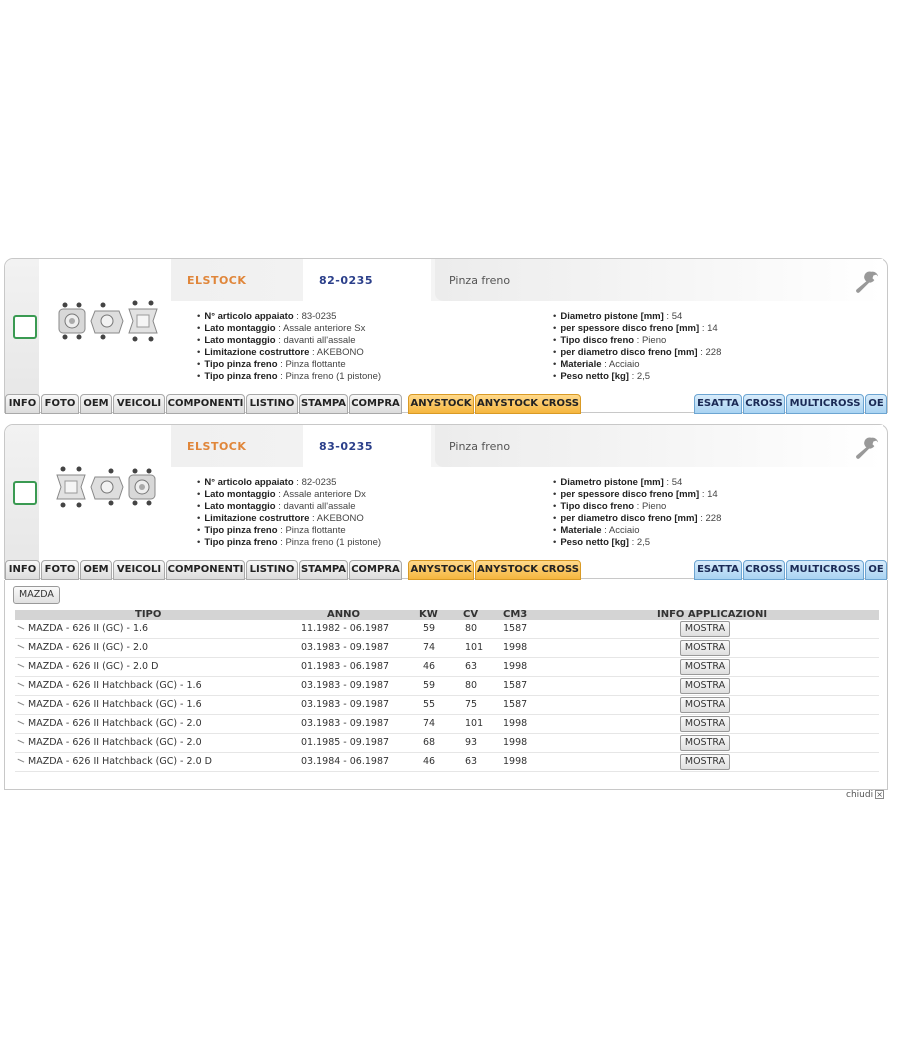  I want to click on cell-cm3-text: 1587, so click(515, 685).